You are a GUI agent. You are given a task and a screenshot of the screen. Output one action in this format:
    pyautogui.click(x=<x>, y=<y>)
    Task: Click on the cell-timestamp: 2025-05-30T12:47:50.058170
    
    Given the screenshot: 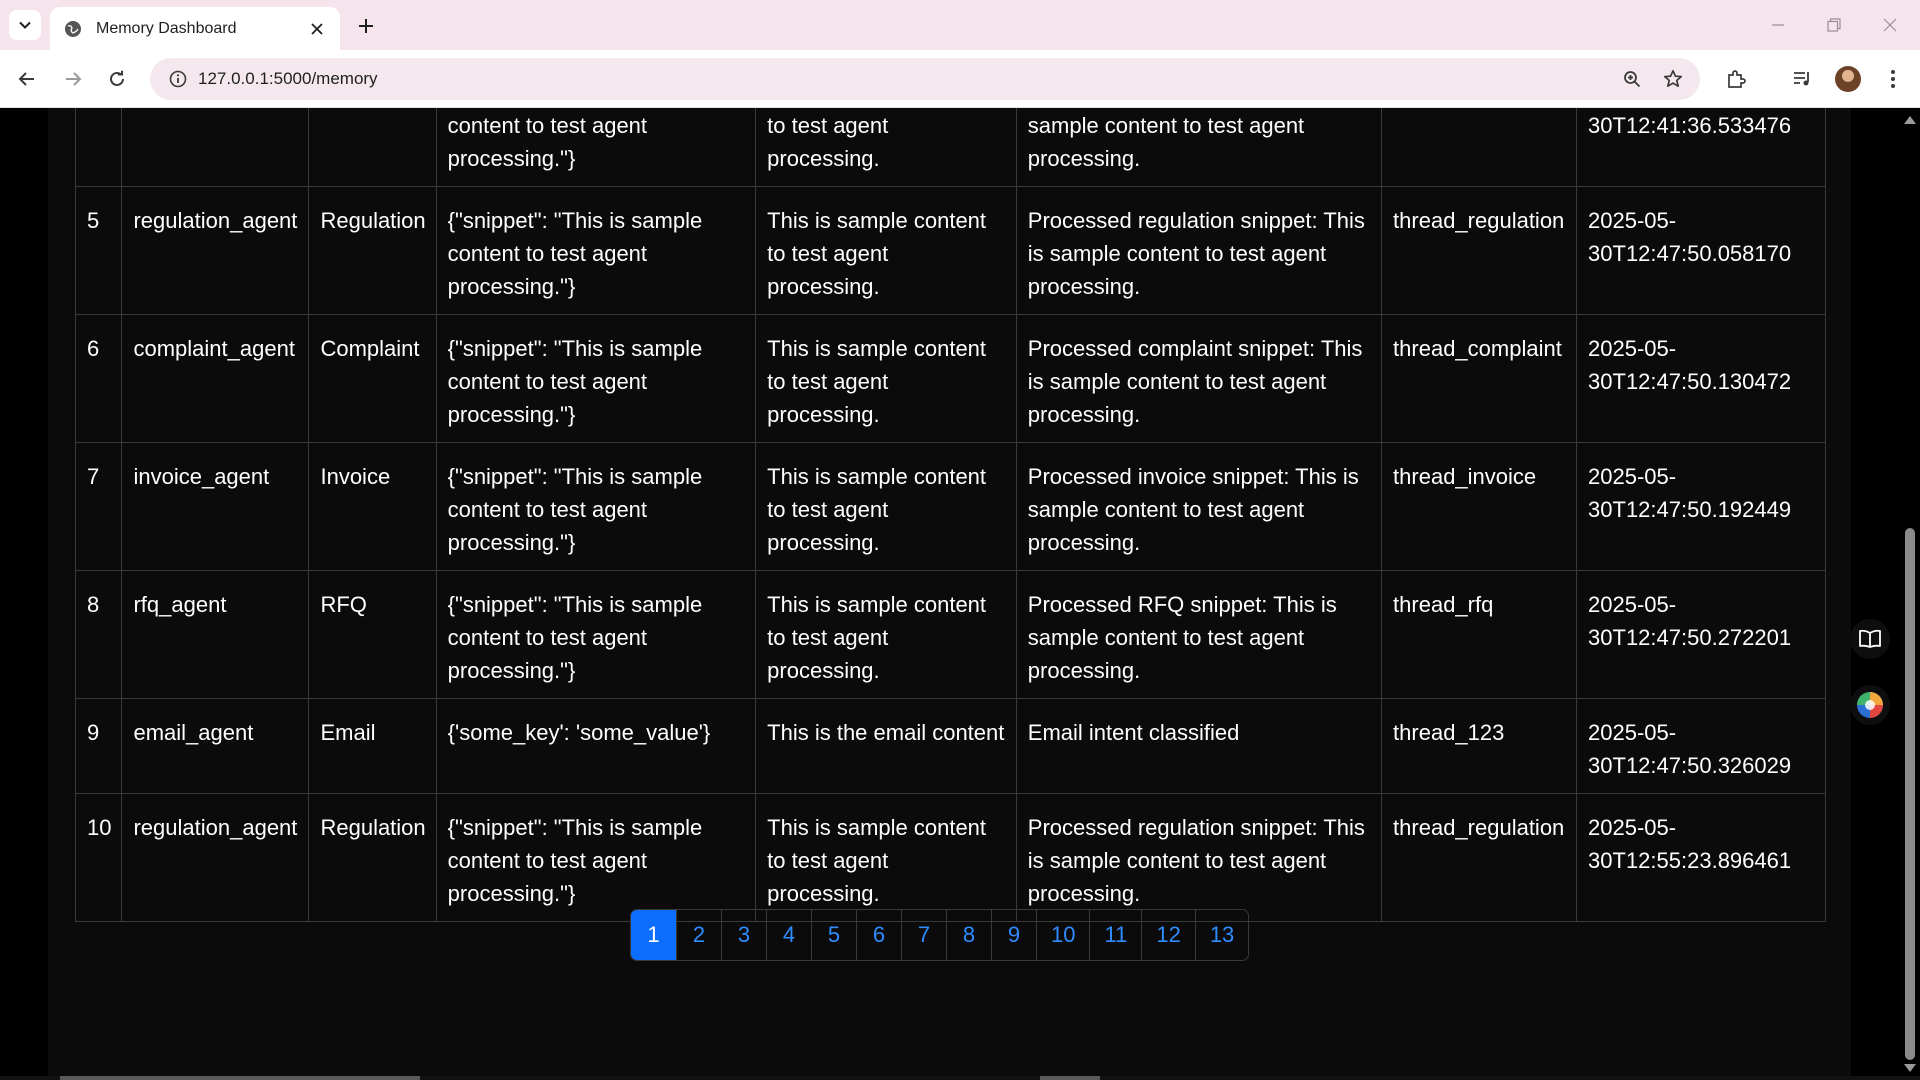 What is the action you would take?
    pyautogui.click(x=1701, y=250)
    